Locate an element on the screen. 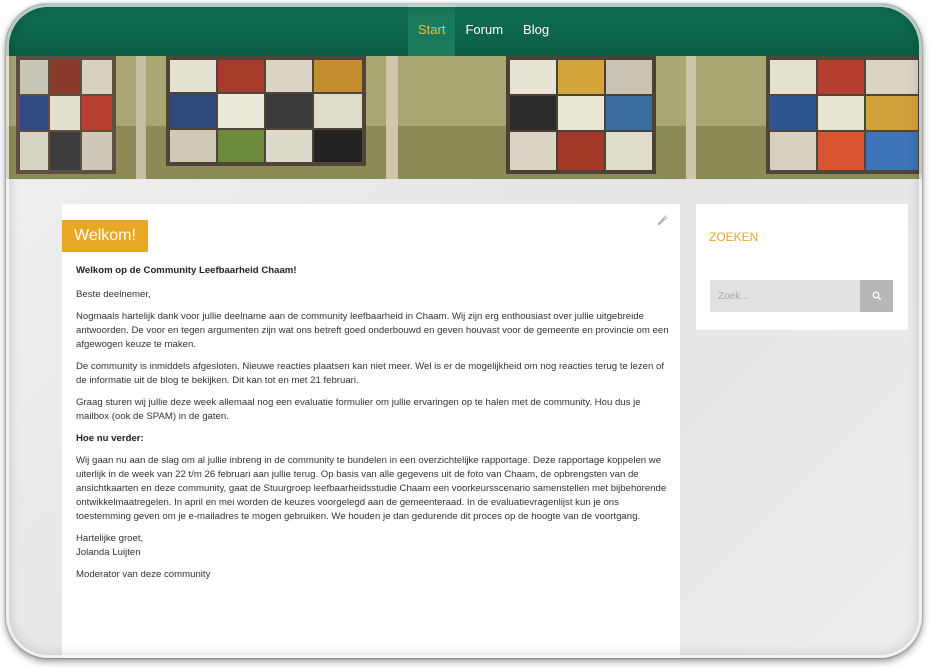 Image resolution: width=933 pixels, height=667 pixels. article-paragraph: Beste deelnemer, is located at coordinates (113, 294).